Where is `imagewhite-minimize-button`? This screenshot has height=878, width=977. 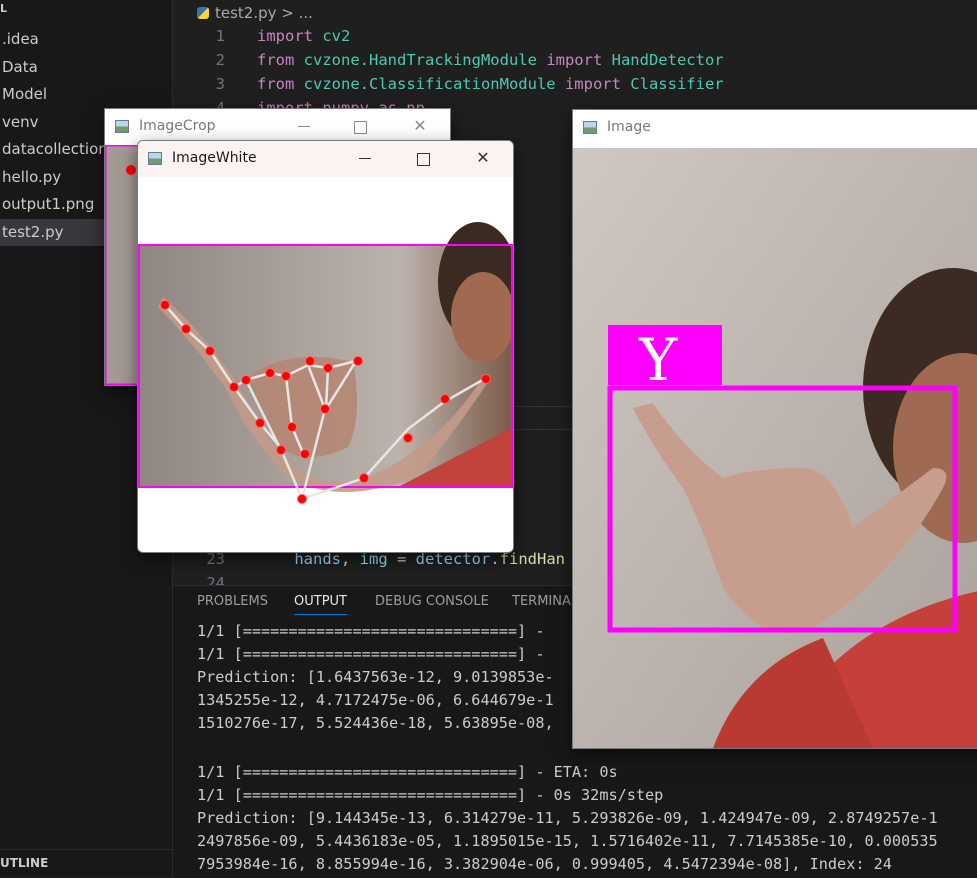
imagewhite-minimize-button is located at coordinates (365, 159).